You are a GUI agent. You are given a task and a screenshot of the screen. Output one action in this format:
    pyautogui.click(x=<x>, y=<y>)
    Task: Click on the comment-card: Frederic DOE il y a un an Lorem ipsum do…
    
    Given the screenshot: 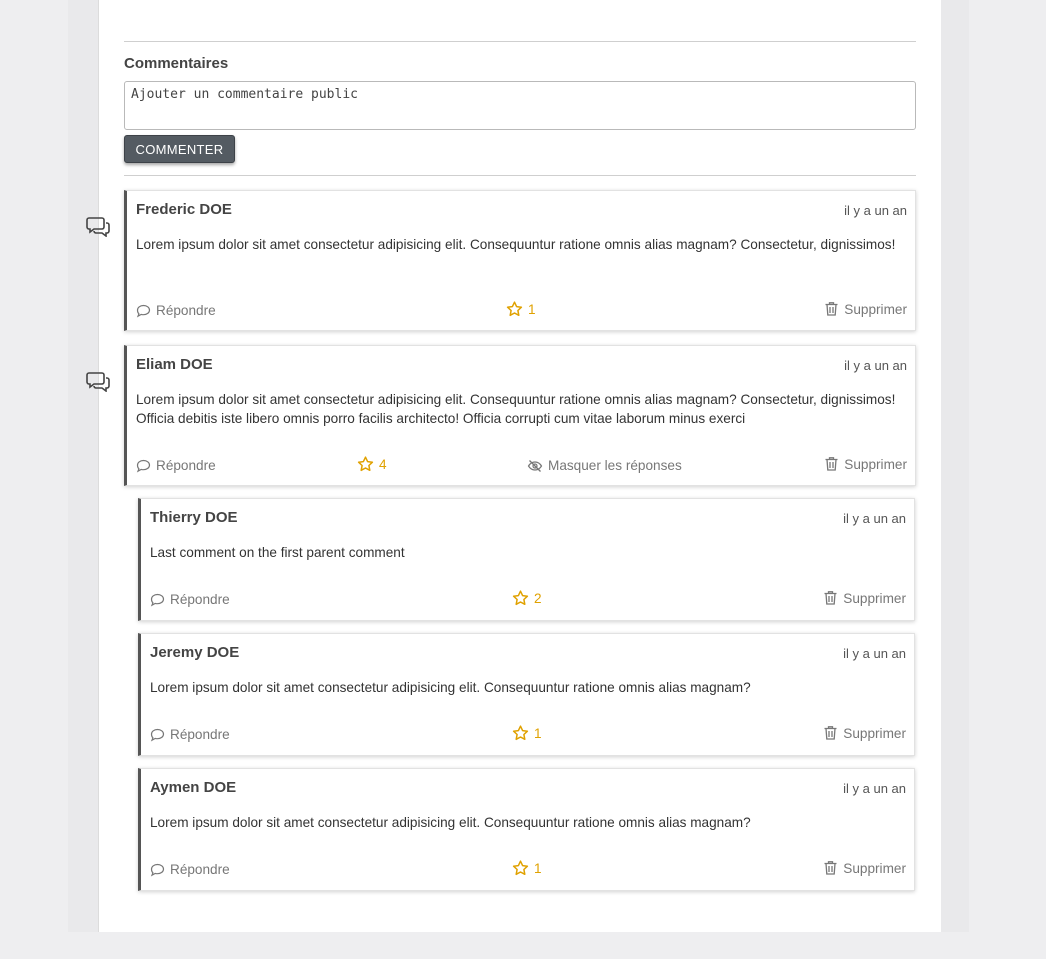 What is the action you would take?
    pyautogui.click(x=520, y=260)
    